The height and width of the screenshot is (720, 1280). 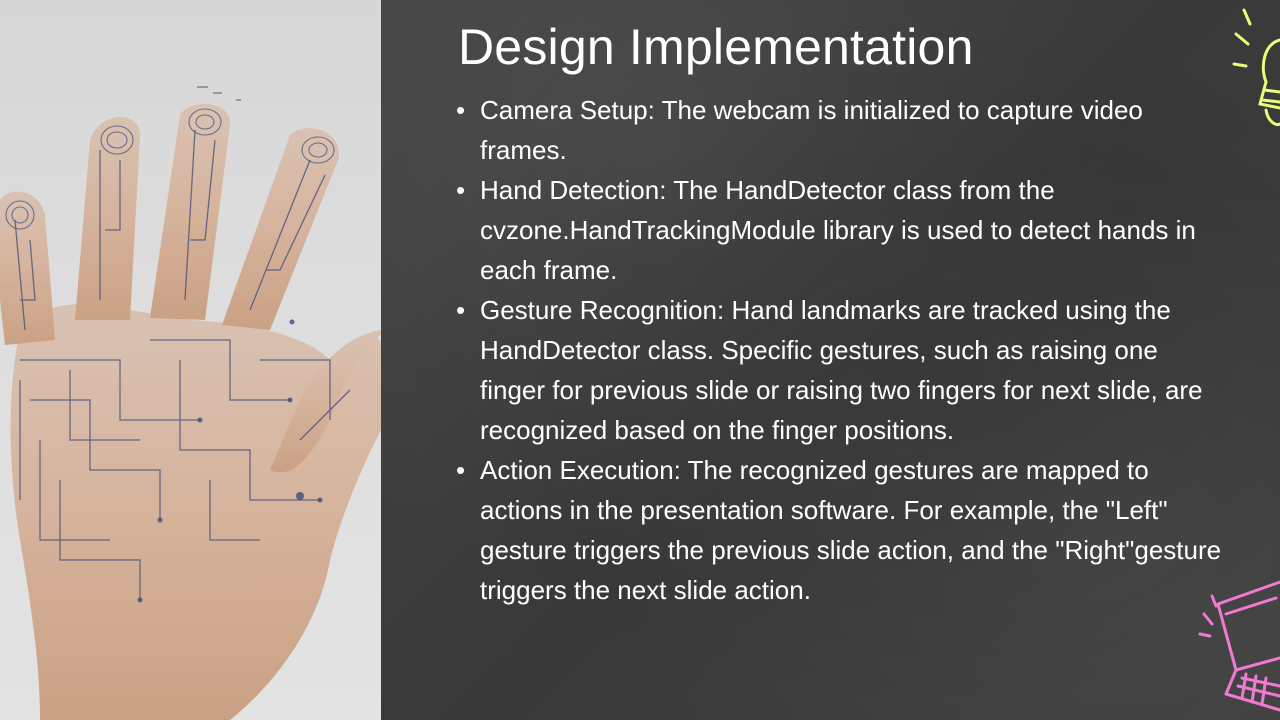 What do you see at coordinates (1256, 67) in the screenshot?
I see `lightbulb-doodle-icon` at bounding box center [1256, 67].